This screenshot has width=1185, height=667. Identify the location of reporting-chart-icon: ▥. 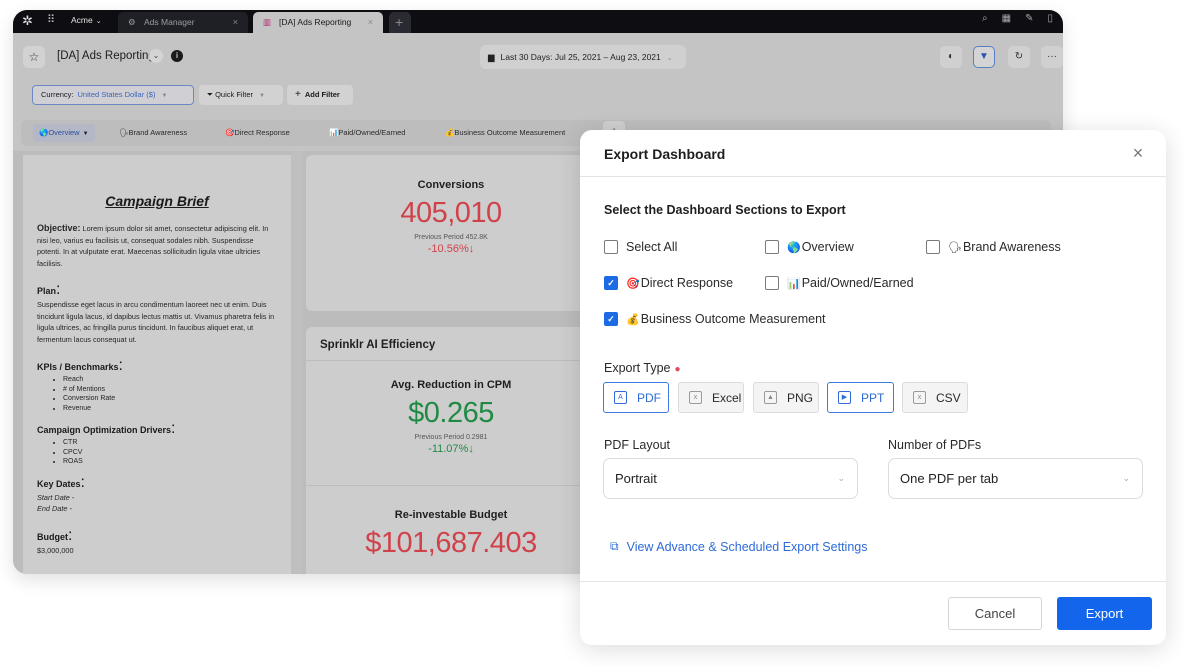
(267, 22).